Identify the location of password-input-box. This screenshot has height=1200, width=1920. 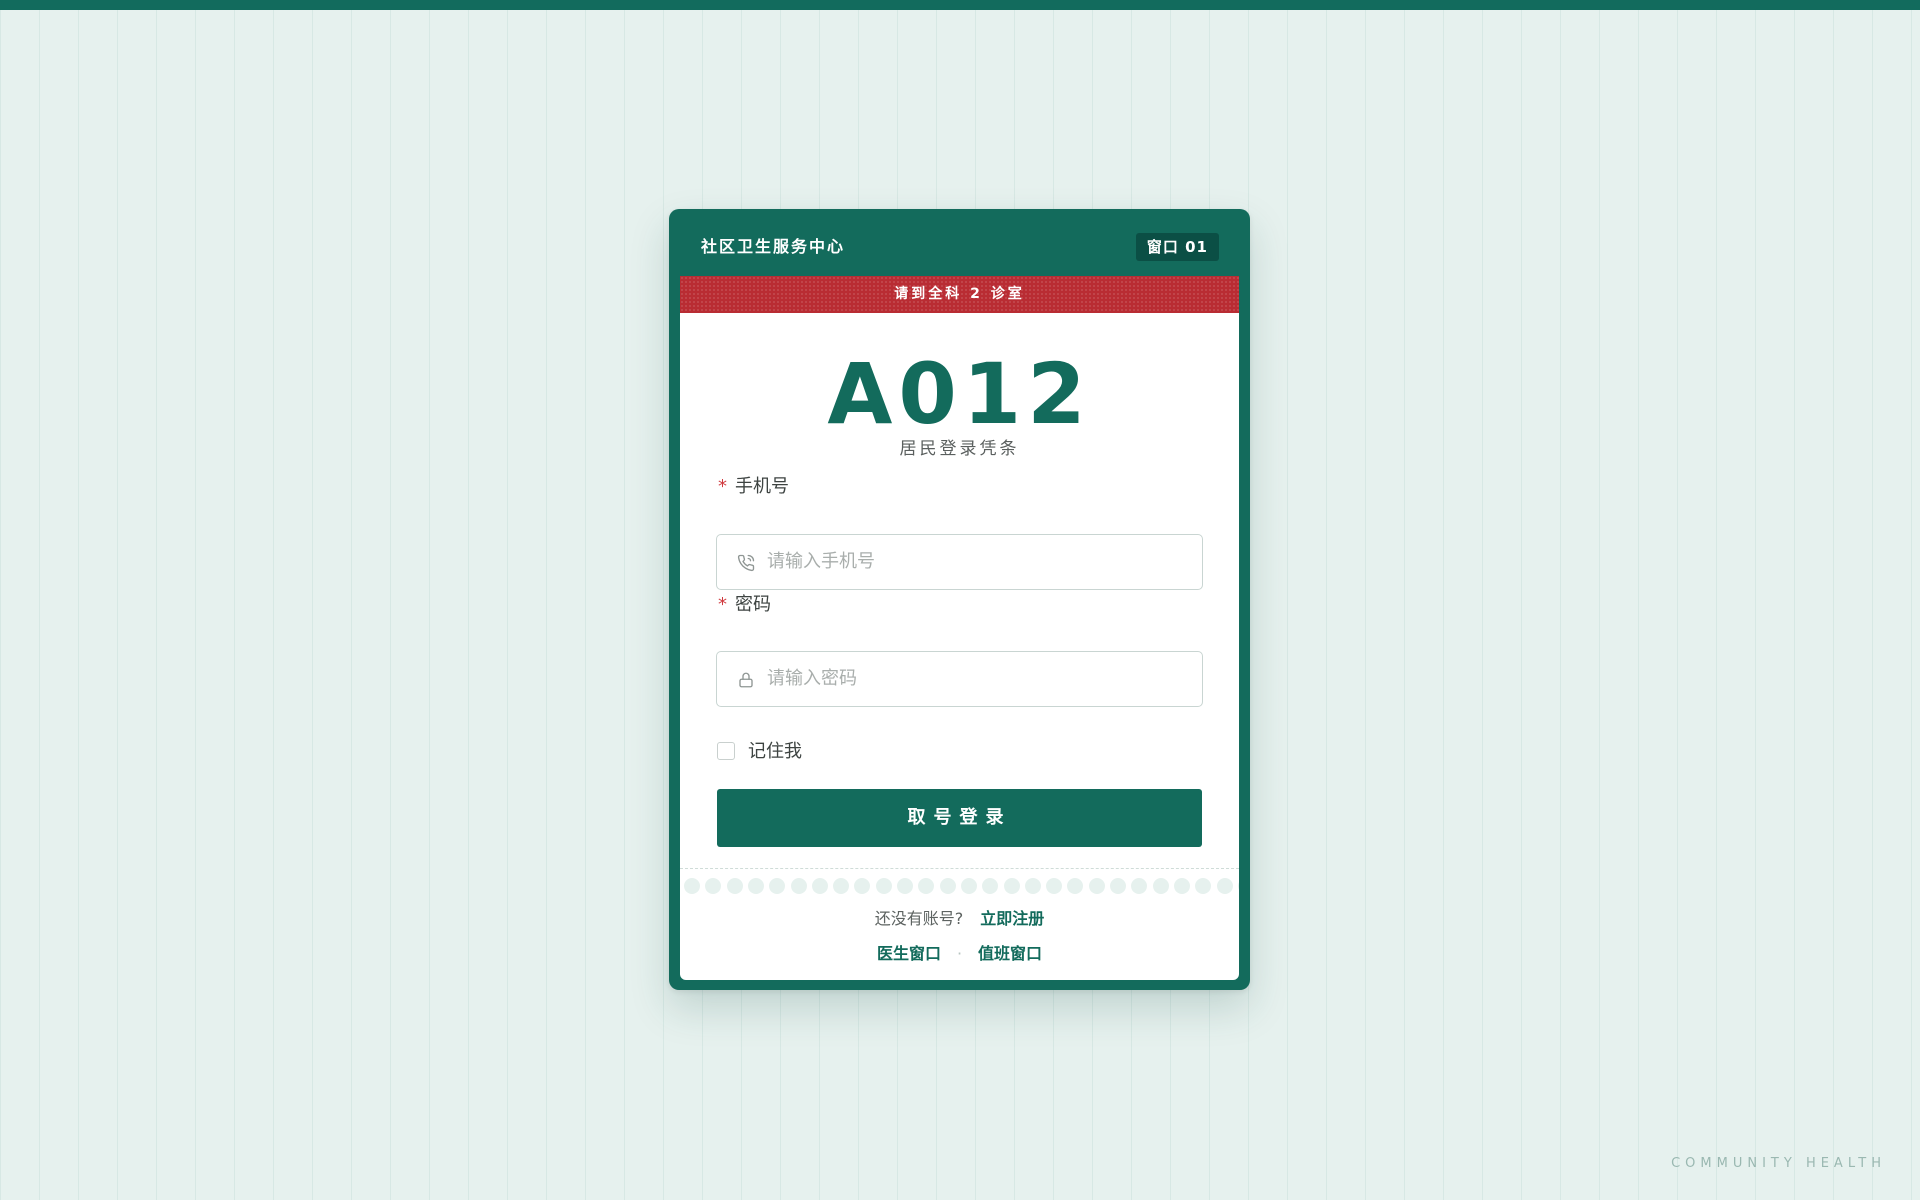
(959, 679).